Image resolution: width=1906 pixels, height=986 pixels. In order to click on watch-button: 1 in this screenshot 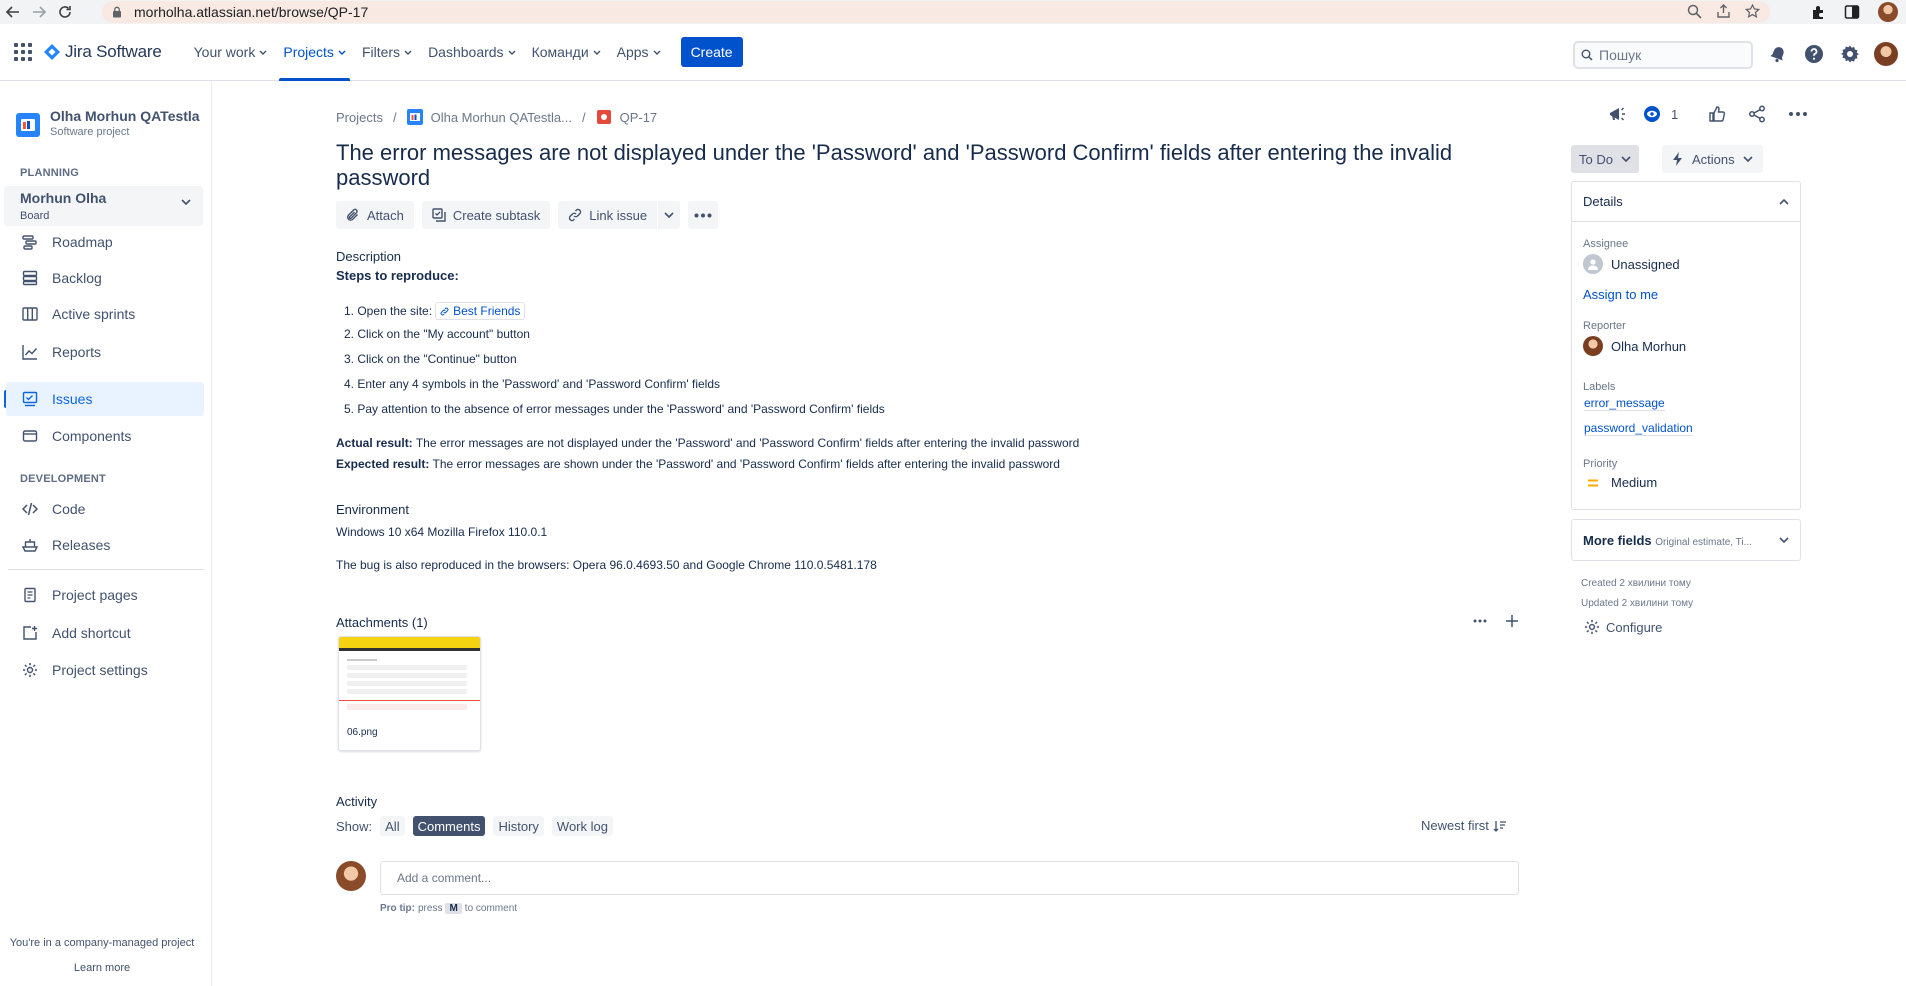, I will do `click(1660, 114)`.